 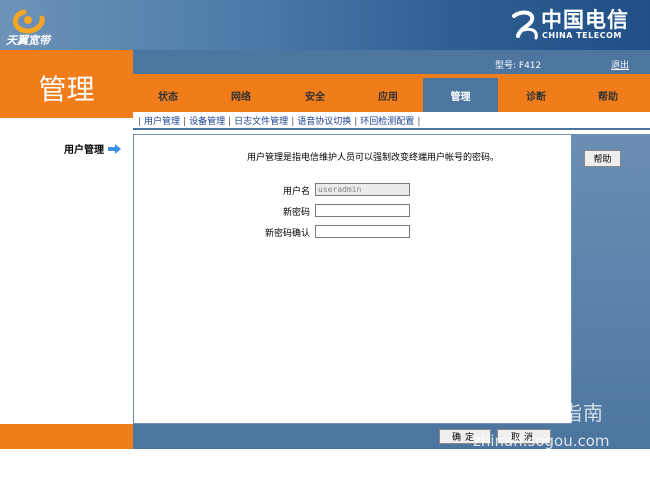 What do you see at coordinates (582, 35) in the screenshot?
I see `china-telecom-en: CHINA TELECOM` at bounding box center [582, 35].